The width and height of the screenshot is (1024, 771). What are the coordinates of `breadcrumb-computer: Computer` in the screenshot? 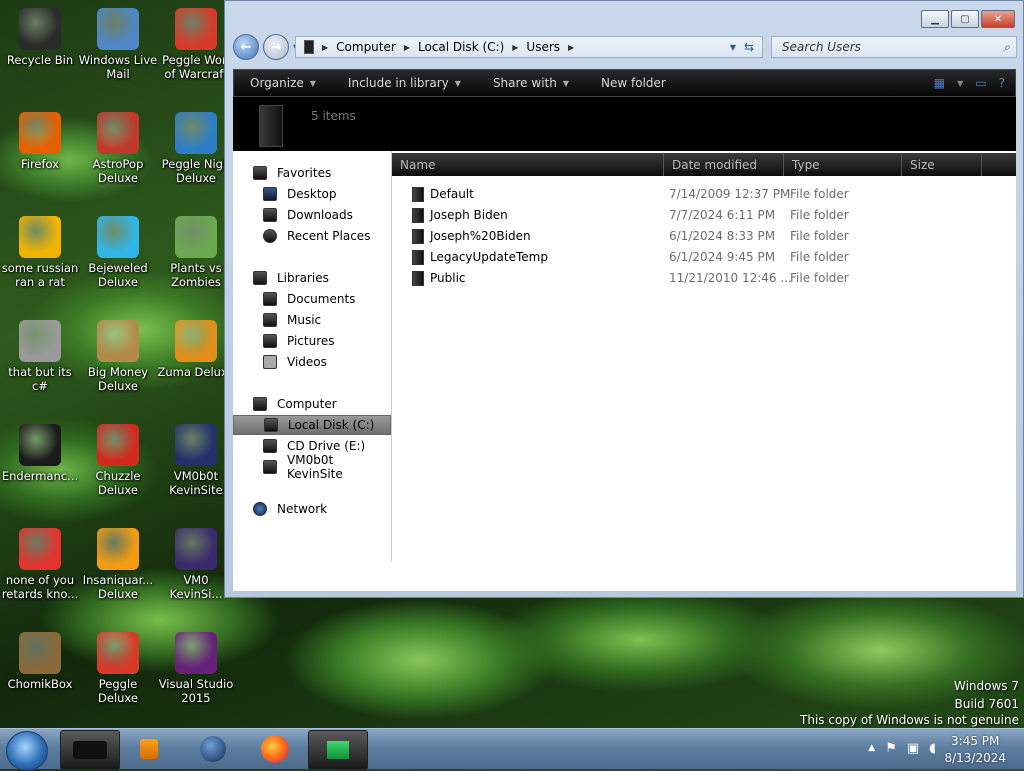 It's located at (366, 47).